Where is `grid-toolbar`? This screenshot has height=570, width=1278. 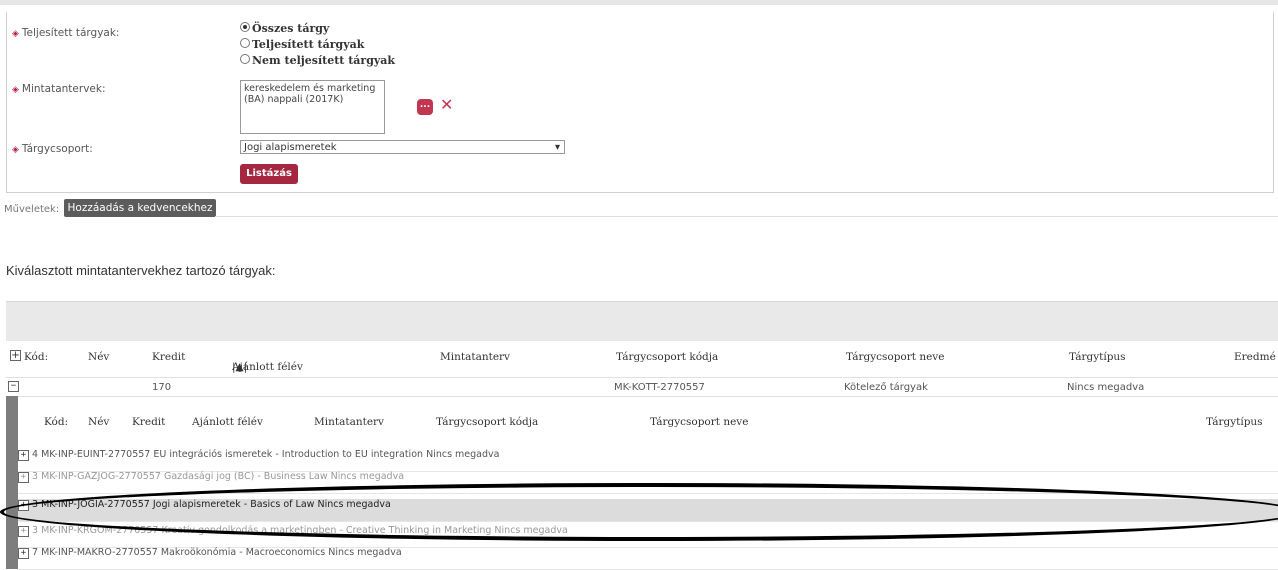
grid-toolbar is located at coordinates (642, 321).